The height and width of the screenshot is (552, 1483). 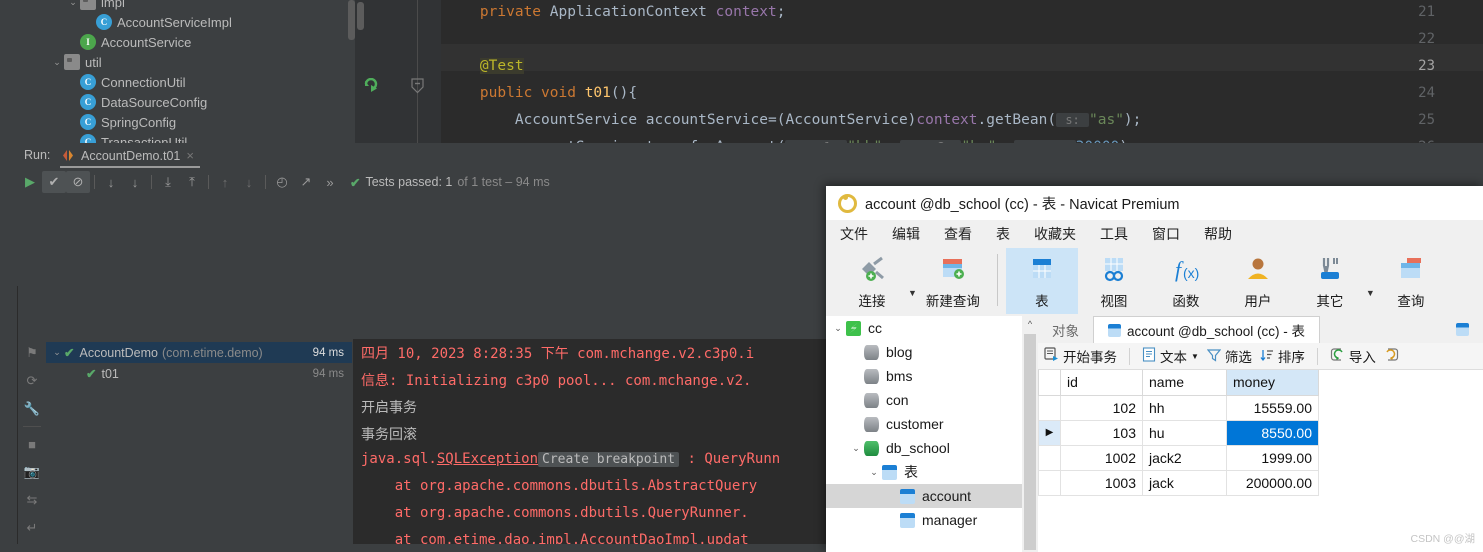 I want to click on debugger-frames-icon: ⚑, so click(x=32, y=353).